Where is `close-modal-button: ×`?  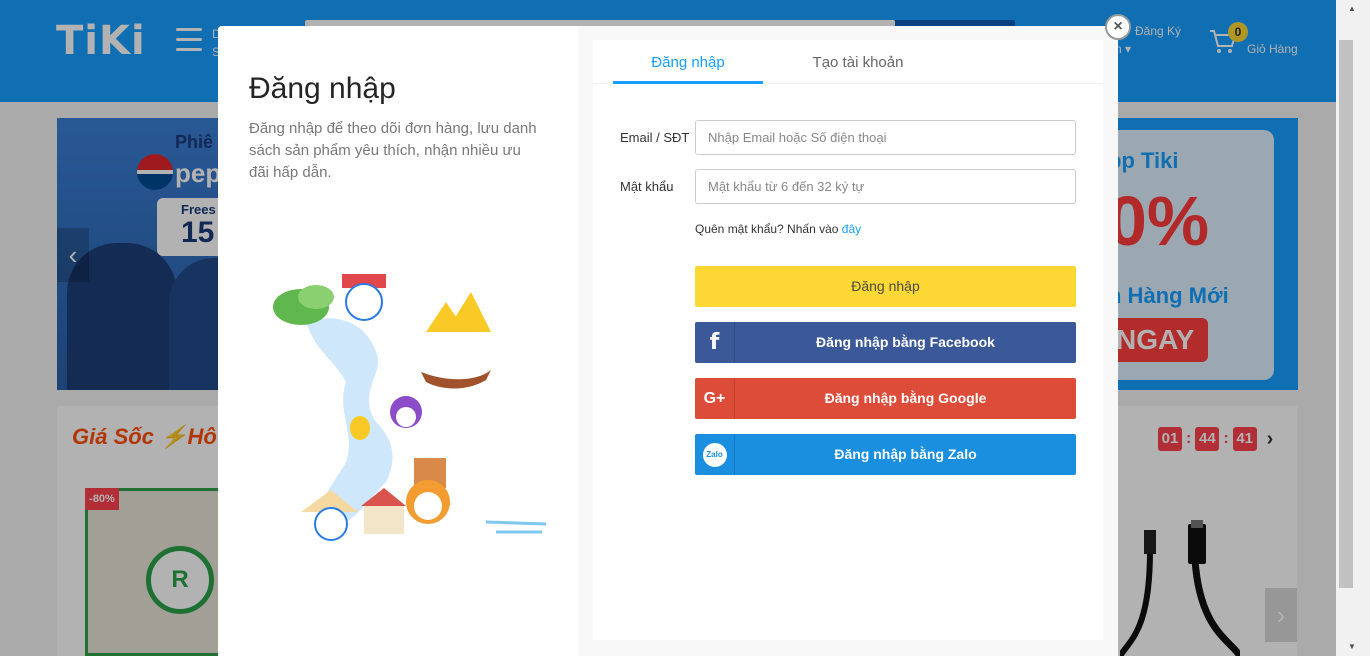 close-modal-button: × is located at coordinates (1118, 27).